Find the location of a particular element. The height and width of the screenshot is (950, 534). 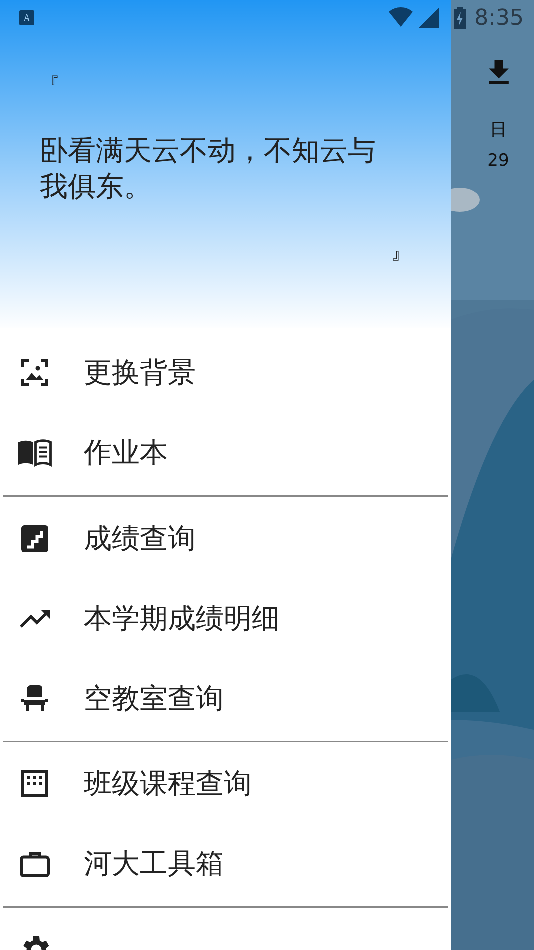

menu-item: 本学期成绩明细 is located at coordinates (225, 618).